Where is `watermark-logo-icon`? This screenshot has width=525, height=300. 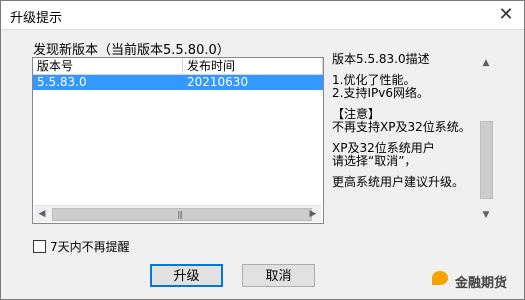
watermark-logo-icon is located at coordinates (440, 278).